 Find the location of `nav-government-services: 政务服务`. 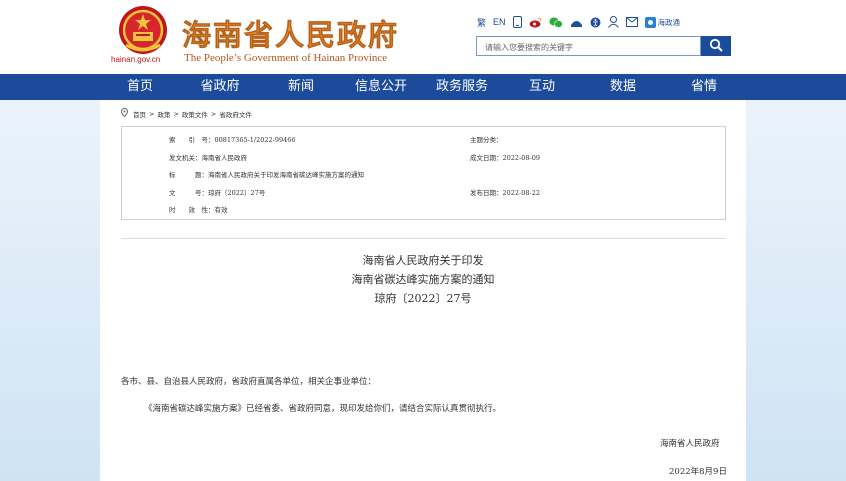

nav-government-services: 政务服务 is located at coordinates (462, 87).